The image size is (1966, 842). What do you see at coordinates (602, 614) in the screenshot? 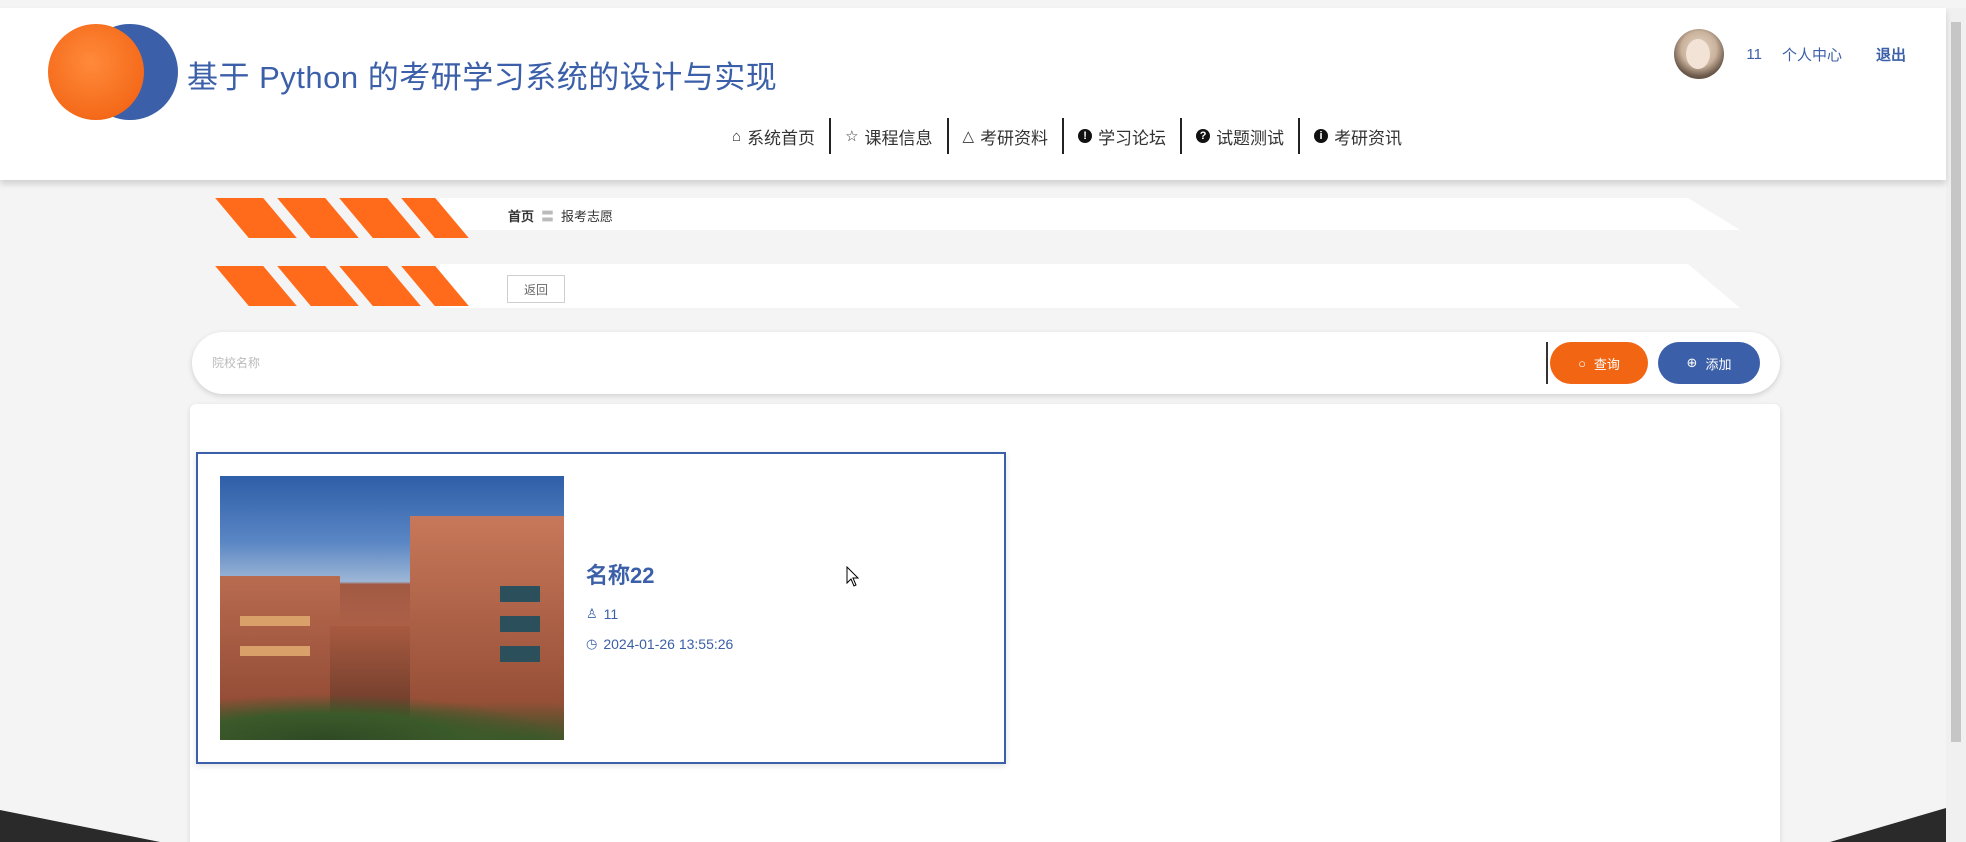
I see `card-user: ♙ 11` at bounding box center [602, 614].